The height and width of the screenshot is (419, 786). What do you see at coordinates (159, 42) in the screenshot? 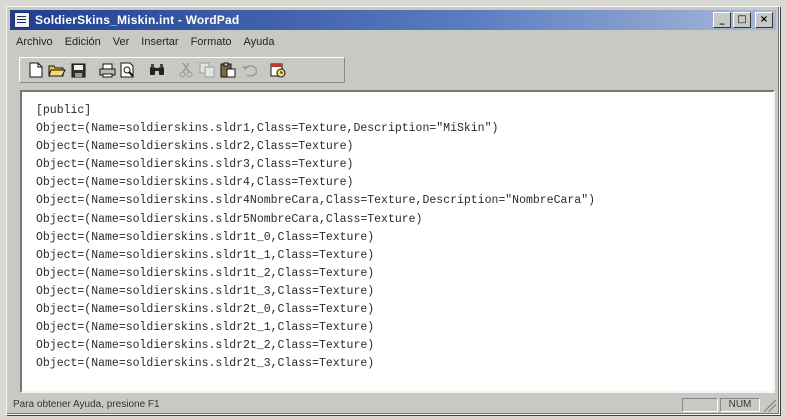
I see `menu-insertar: Insertar` at bounding box center [159, 42].